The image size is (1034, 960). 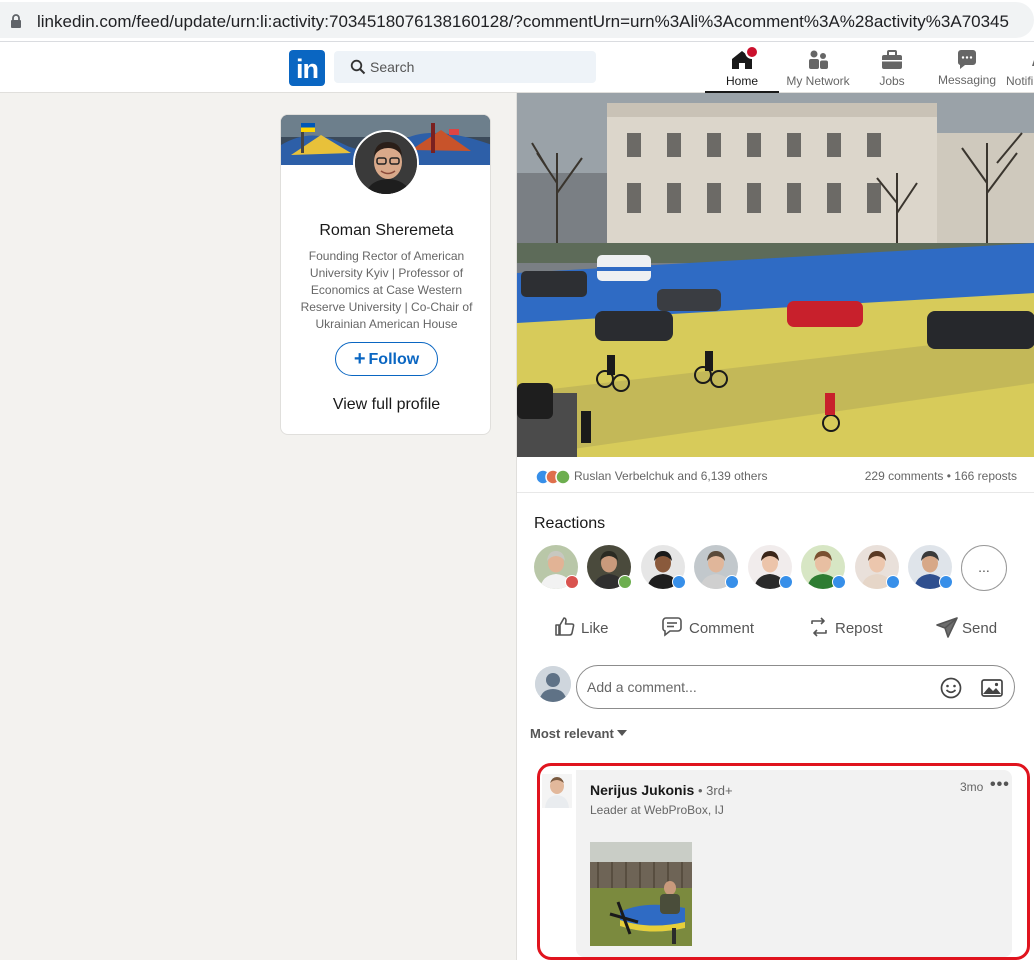 I want to click on commenter-photo, so click(x=557, y=791).